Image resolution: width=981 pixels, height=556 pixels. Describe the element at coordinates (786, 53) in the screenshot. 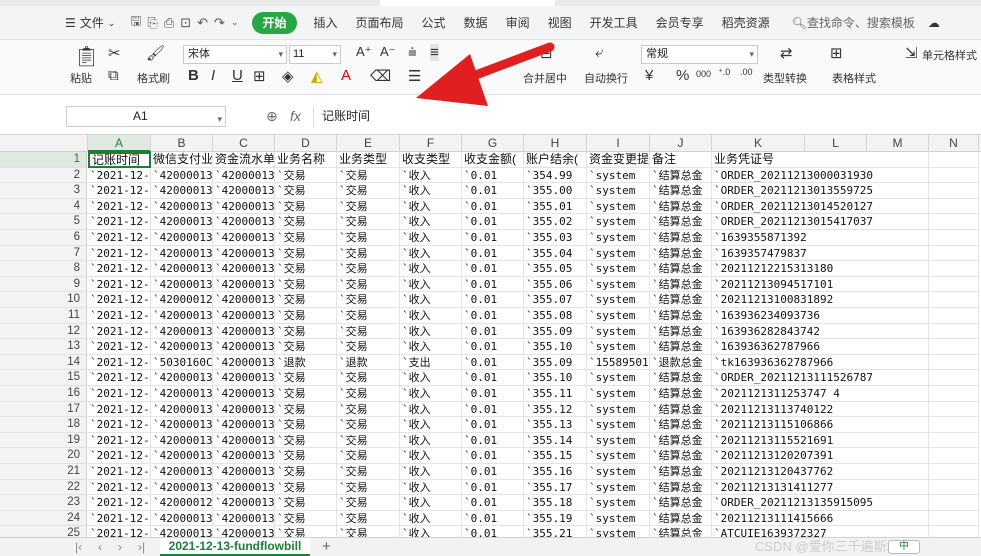

I see `type-convert-icon: ⇄` at that location.